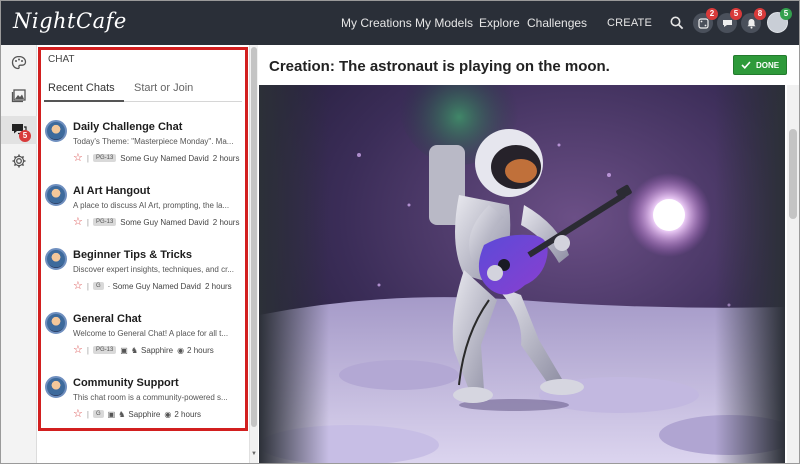 Image resolution: width=800 pixels, height=464 pixels. Describe the element at coordinates (126, 383) in the screenshot. I see `room-title: Community Support` at that location.